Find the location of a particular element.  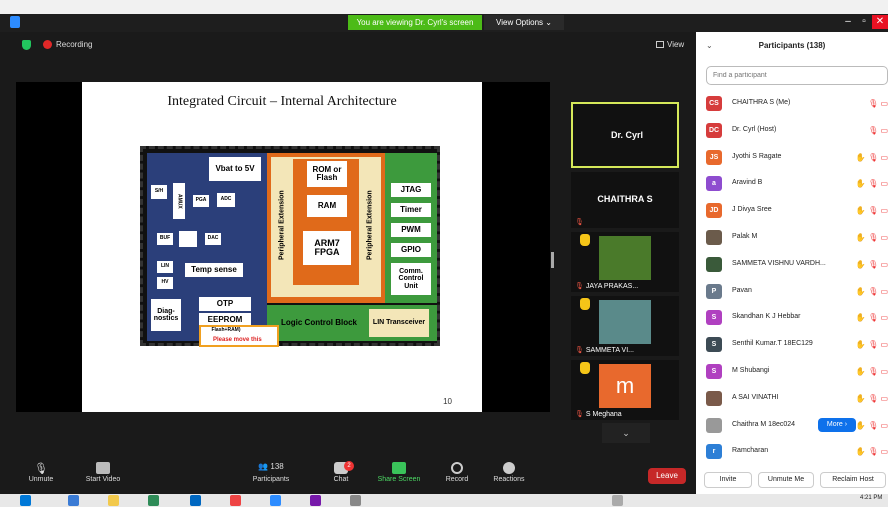

video-tile-dr-cyrl: Dr. Cyrl is located at coordinates (625, 135).